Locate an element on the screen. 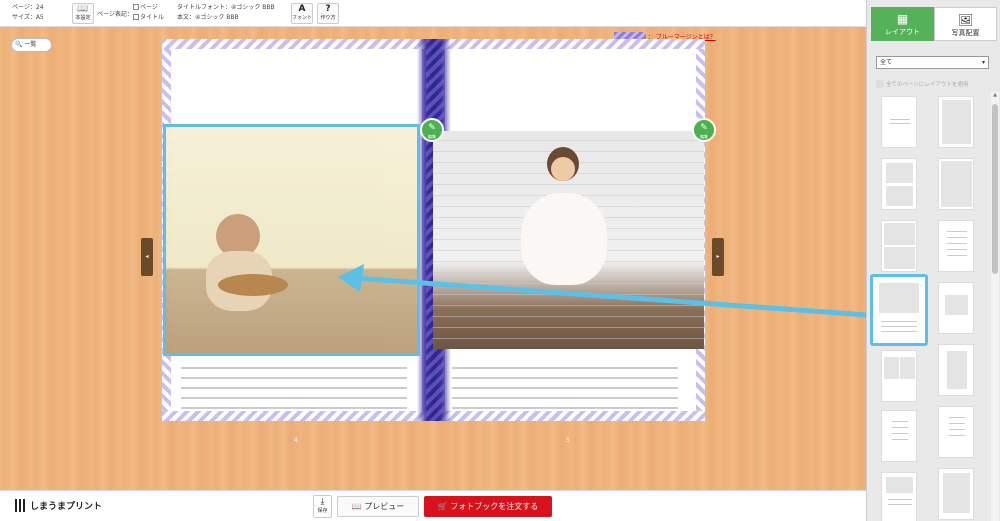  font-info: タイトルフォント：④ゴシック BBB 本文：④ゴシック BBB is located at coordinates (226, 13).